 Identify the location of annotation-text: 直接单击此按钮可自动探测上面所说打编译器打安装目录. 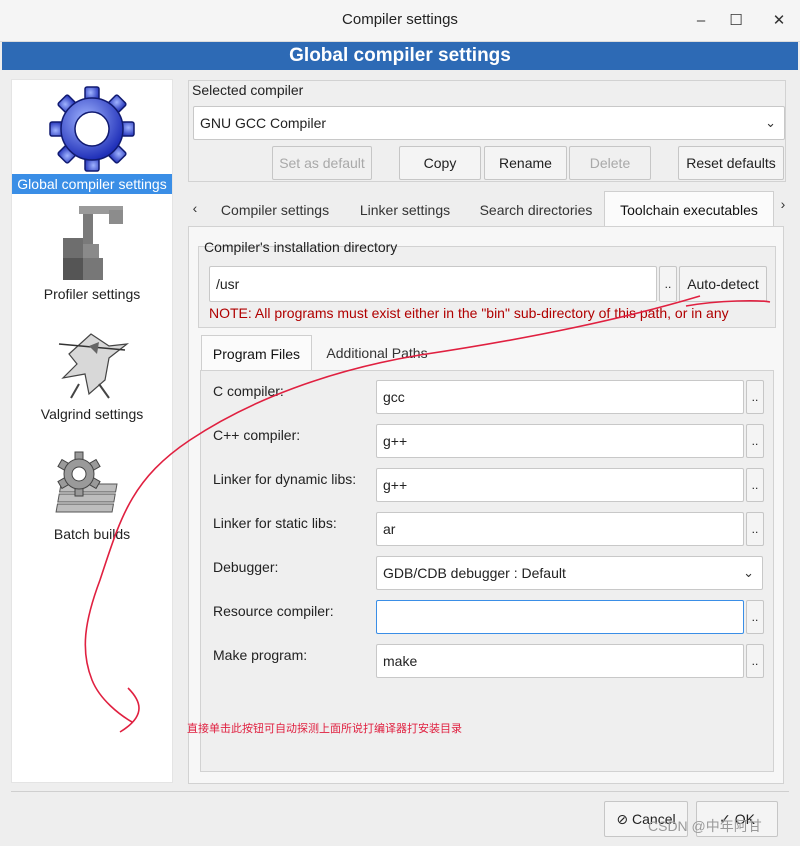
(324, 729).